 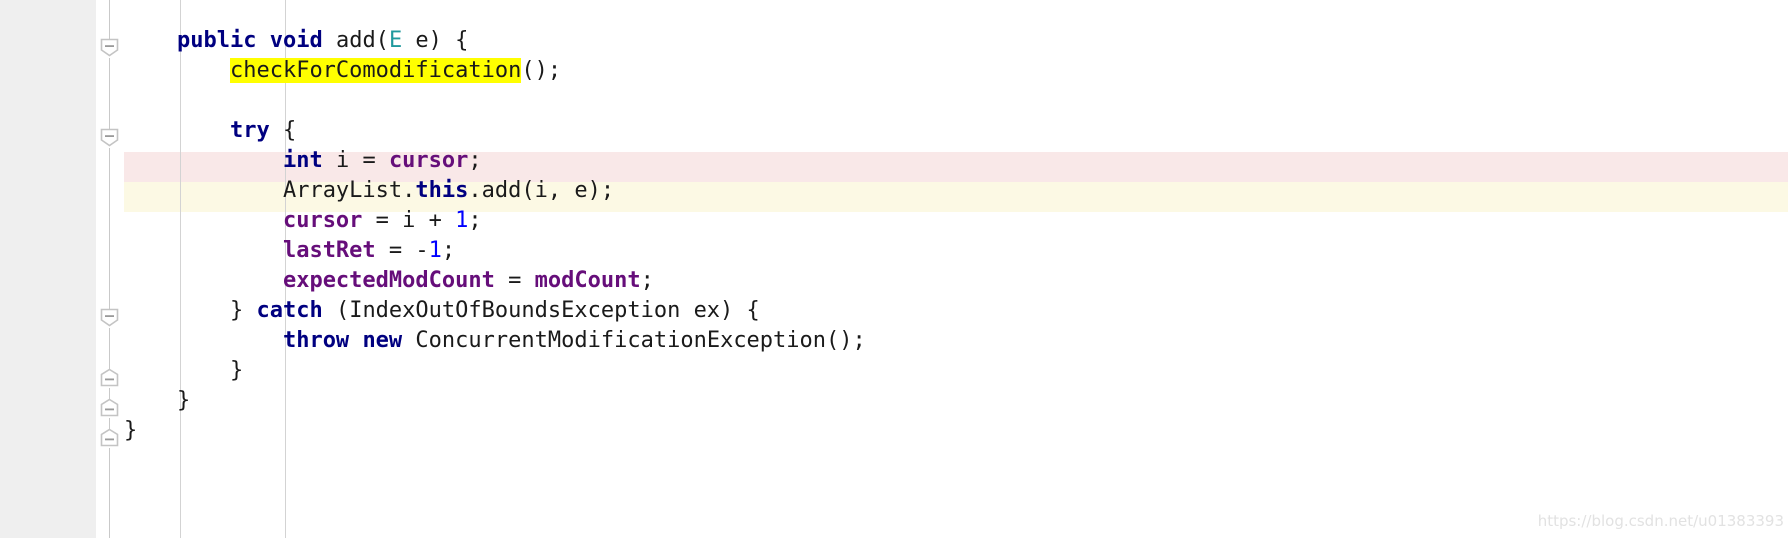 What do you see at coordinates (329, 250) in the screenshot?
I see `code-token: lastRet` at bounding box center [329, 250].